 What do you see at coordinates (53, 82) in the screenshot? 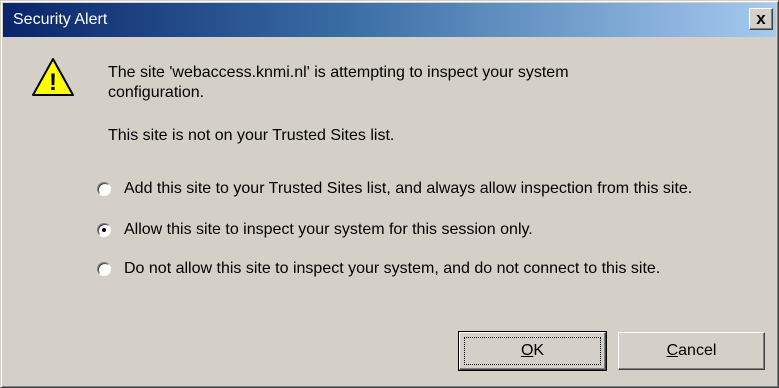
I see `warning-glyph: !` at bounding box center [53, 82].